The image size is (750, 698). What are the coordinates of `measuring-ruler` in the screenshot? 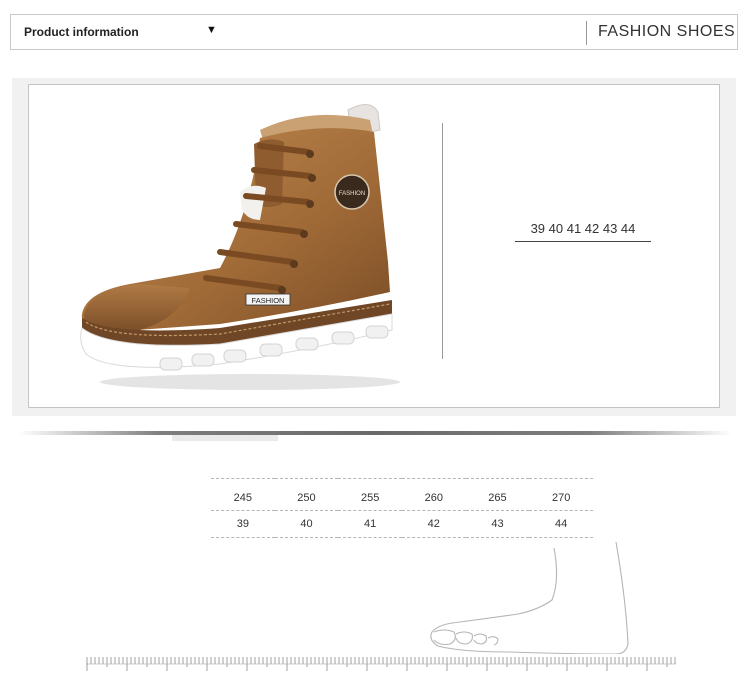 It's located at (381, 663).